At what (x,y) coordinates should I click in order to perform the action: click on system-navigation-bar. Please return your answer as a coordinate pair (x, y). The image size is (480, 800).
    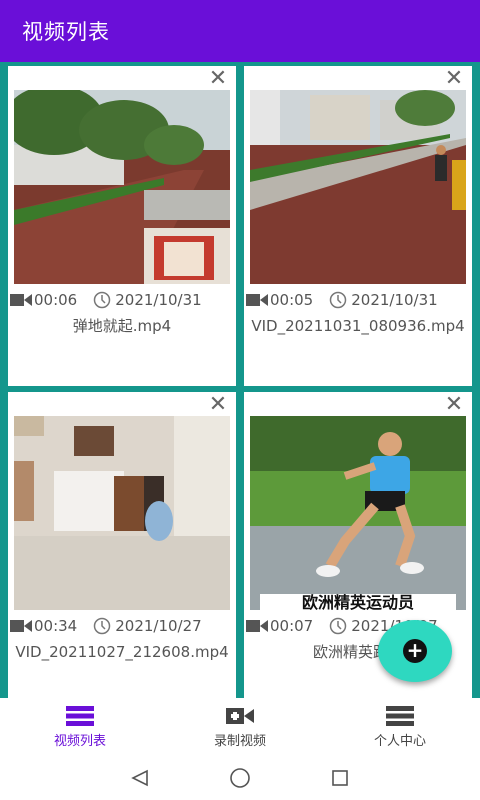
    Looking at the image, I should click on (240, 778).